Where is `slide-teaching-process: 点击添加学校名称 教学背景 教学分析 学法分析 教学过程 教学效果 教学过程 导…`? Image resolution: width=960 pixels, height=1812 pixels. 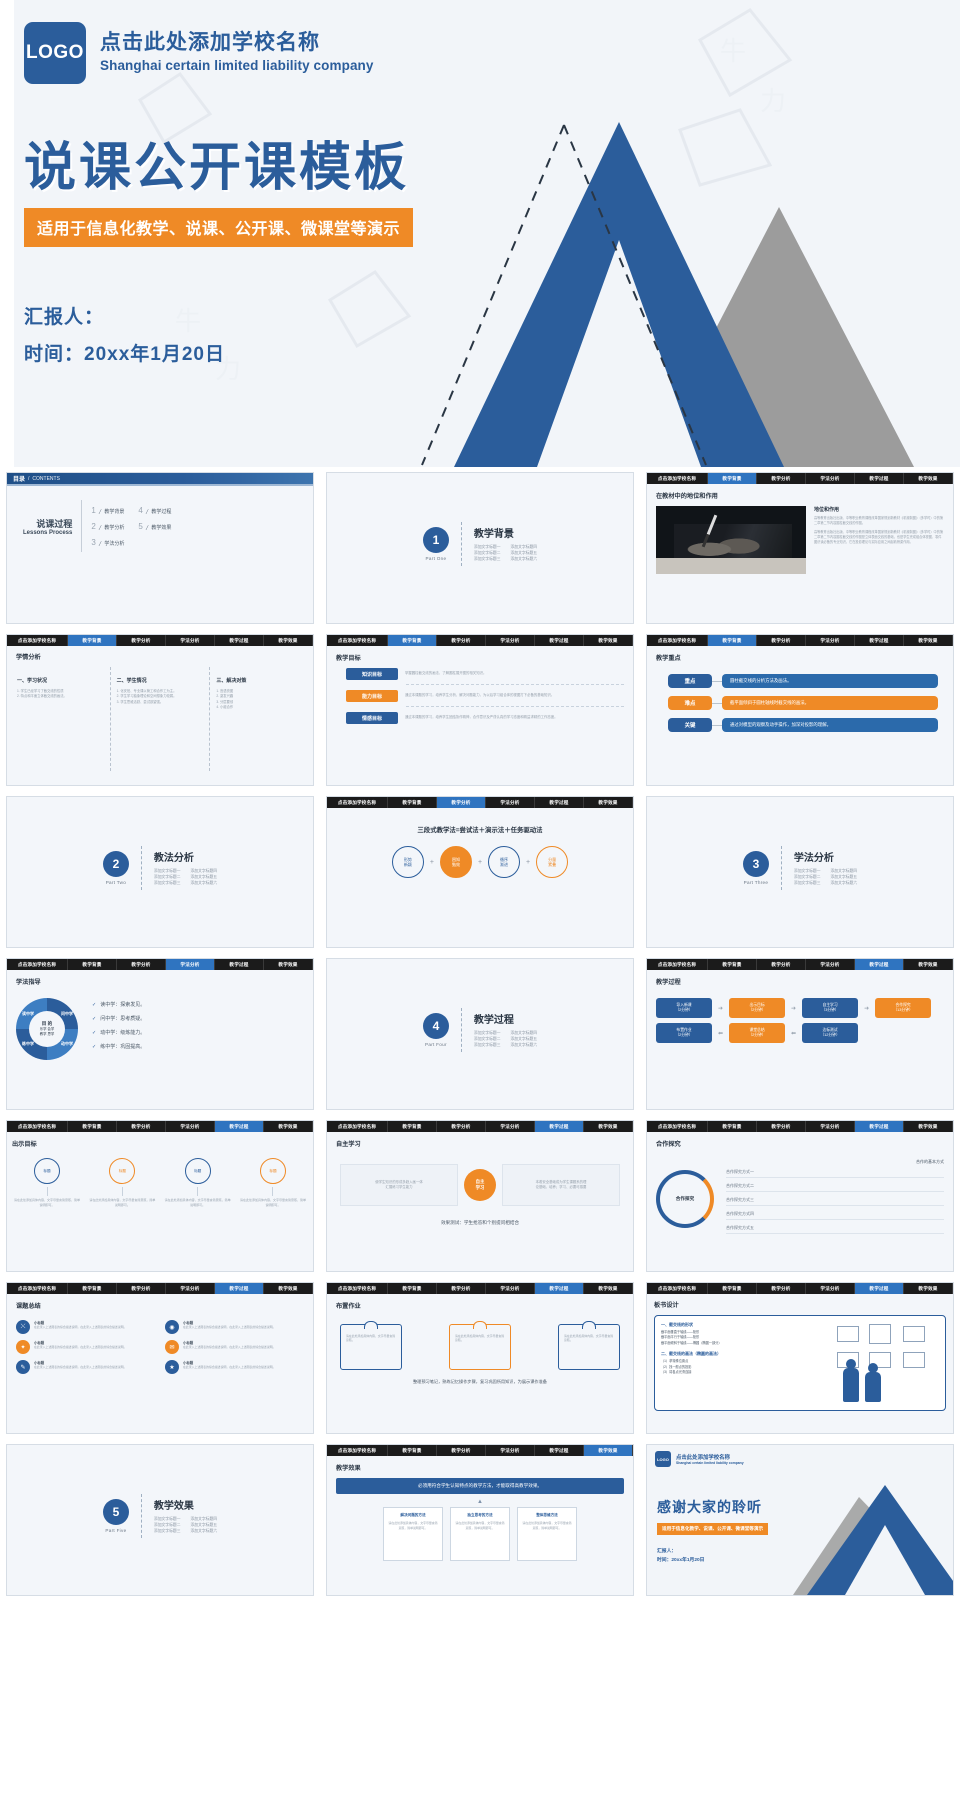
slide-teaching-process: 点击添加学校名称 教学背景 教学分析 学法分析 教学过程 教学效果 教学过程 导… is located at coordinates (800, 1034).